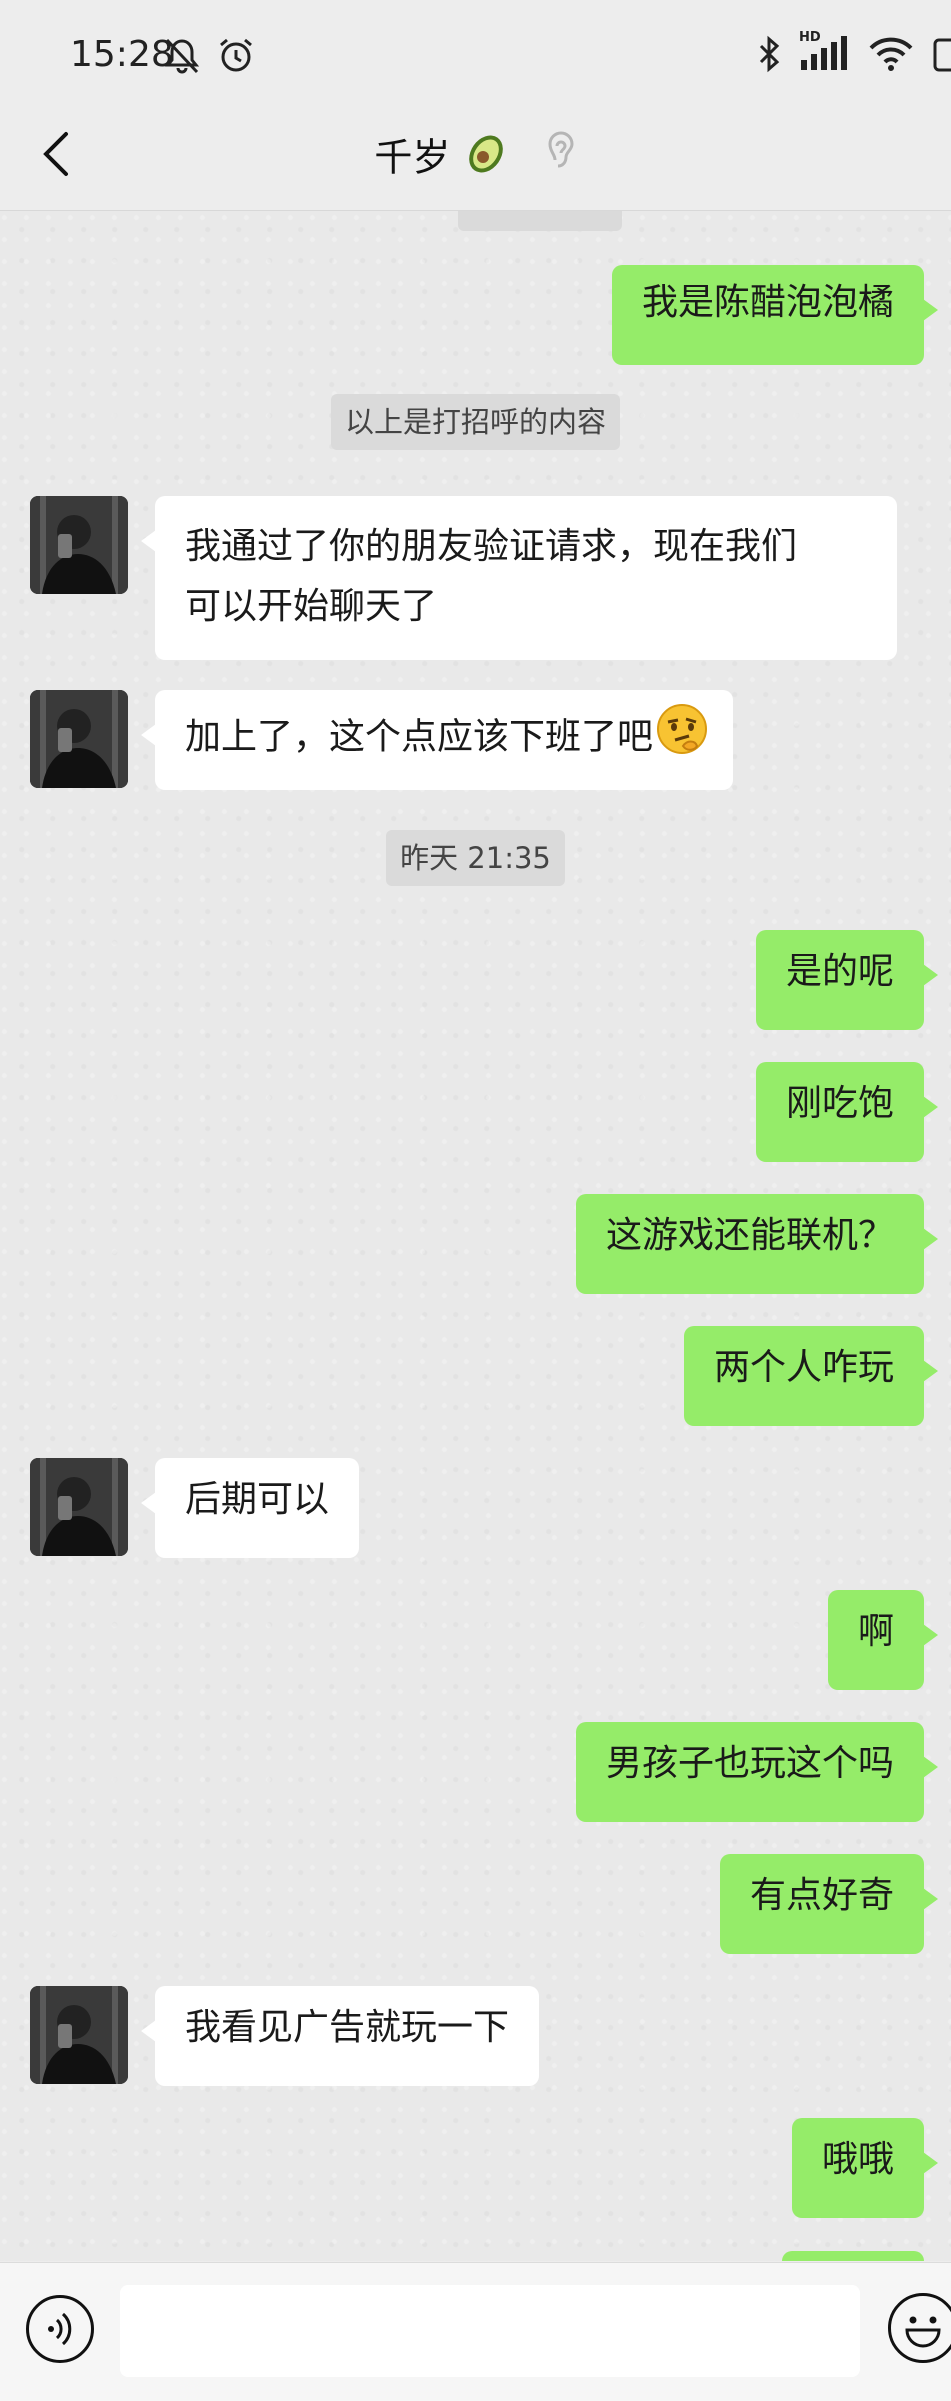  Describe the element at coordinates (250, 1508) in the screenshot. I see `message-bubble: 后期可以` at that location.